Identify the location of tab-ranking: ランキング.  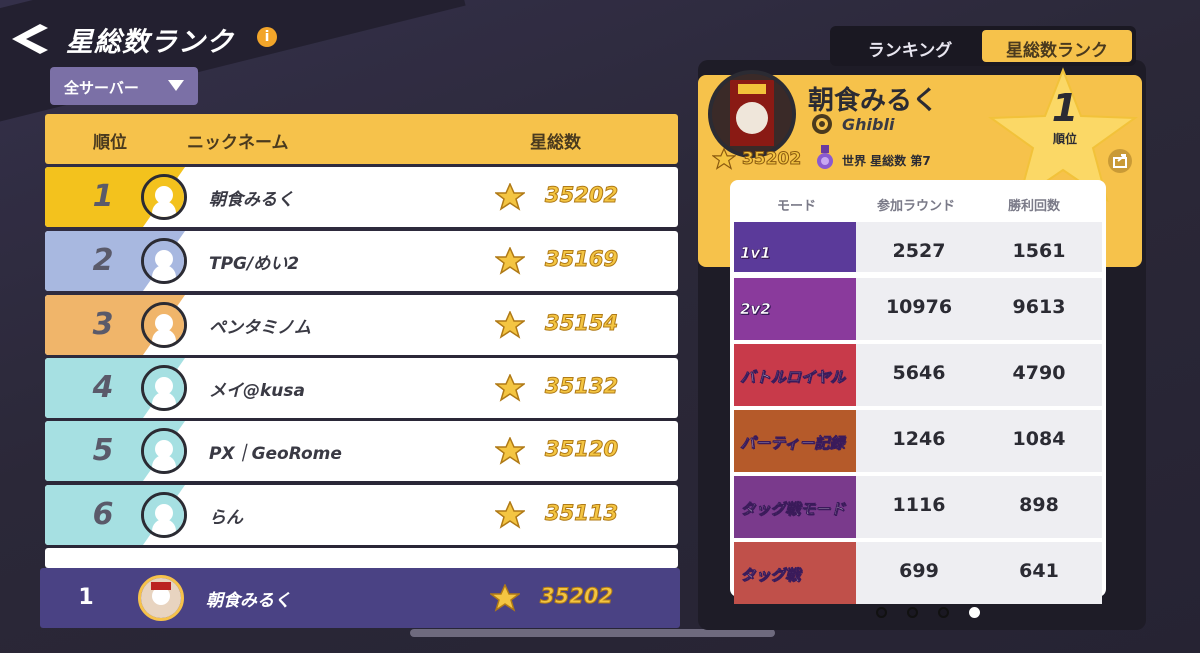
(910, 46).